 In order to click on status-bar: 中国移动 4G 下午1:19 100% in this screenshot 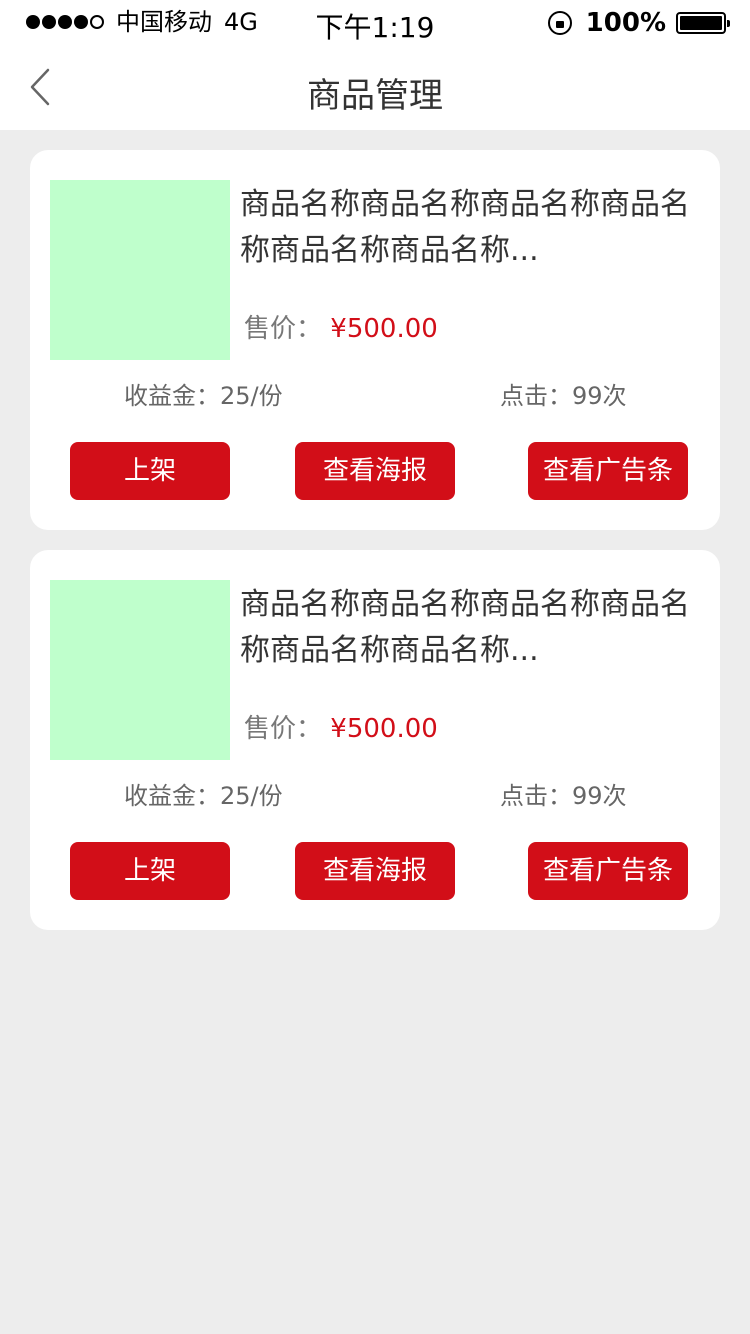, I will do `click(375, 22)`.